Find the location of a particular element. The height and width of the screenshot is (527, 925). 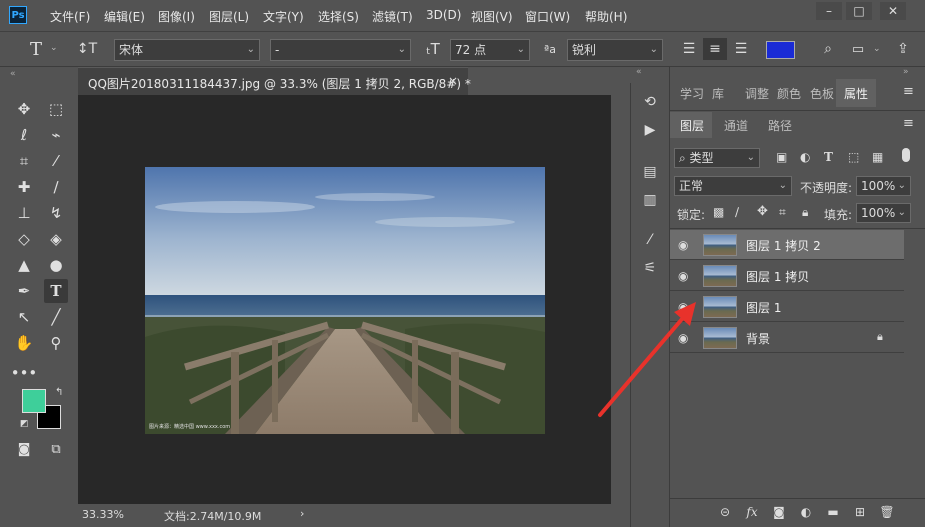

menu-3d: 3D(D) is located at coordinates (443, 15).